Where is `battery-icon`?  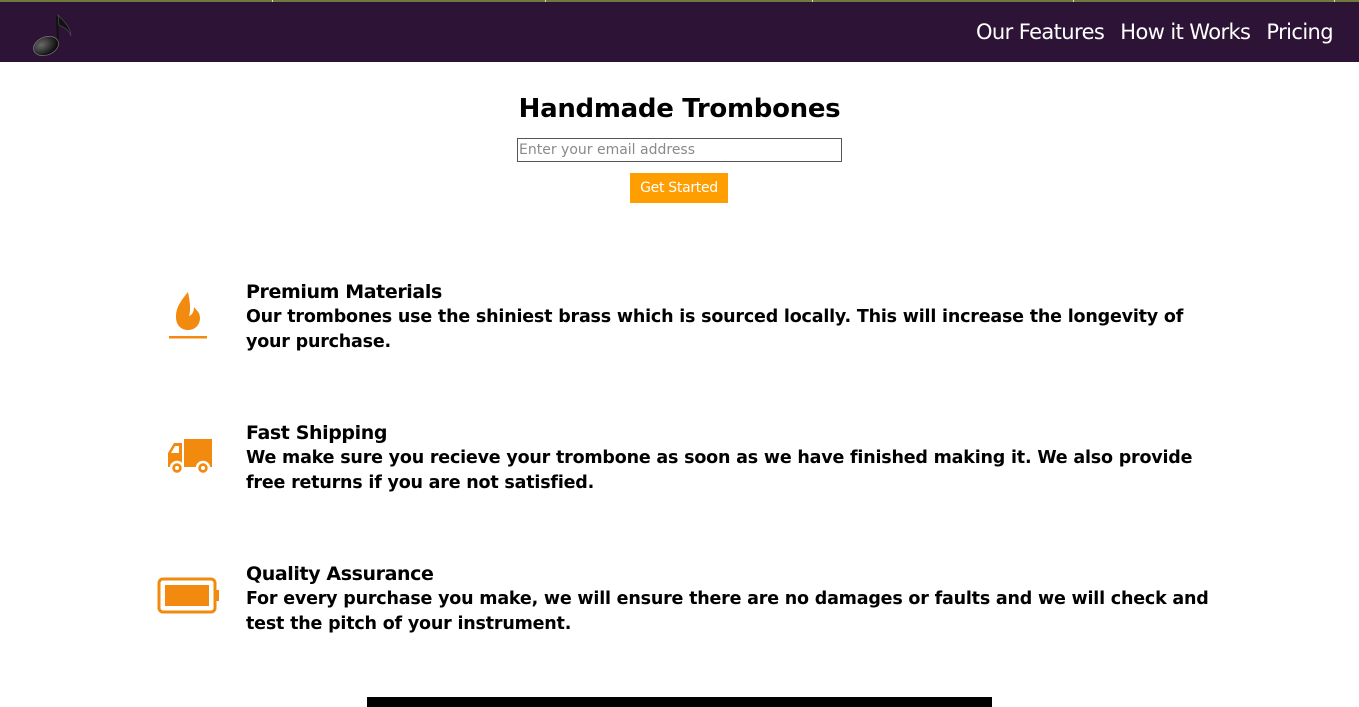 battery-icon is located at coordinates (189, 598).